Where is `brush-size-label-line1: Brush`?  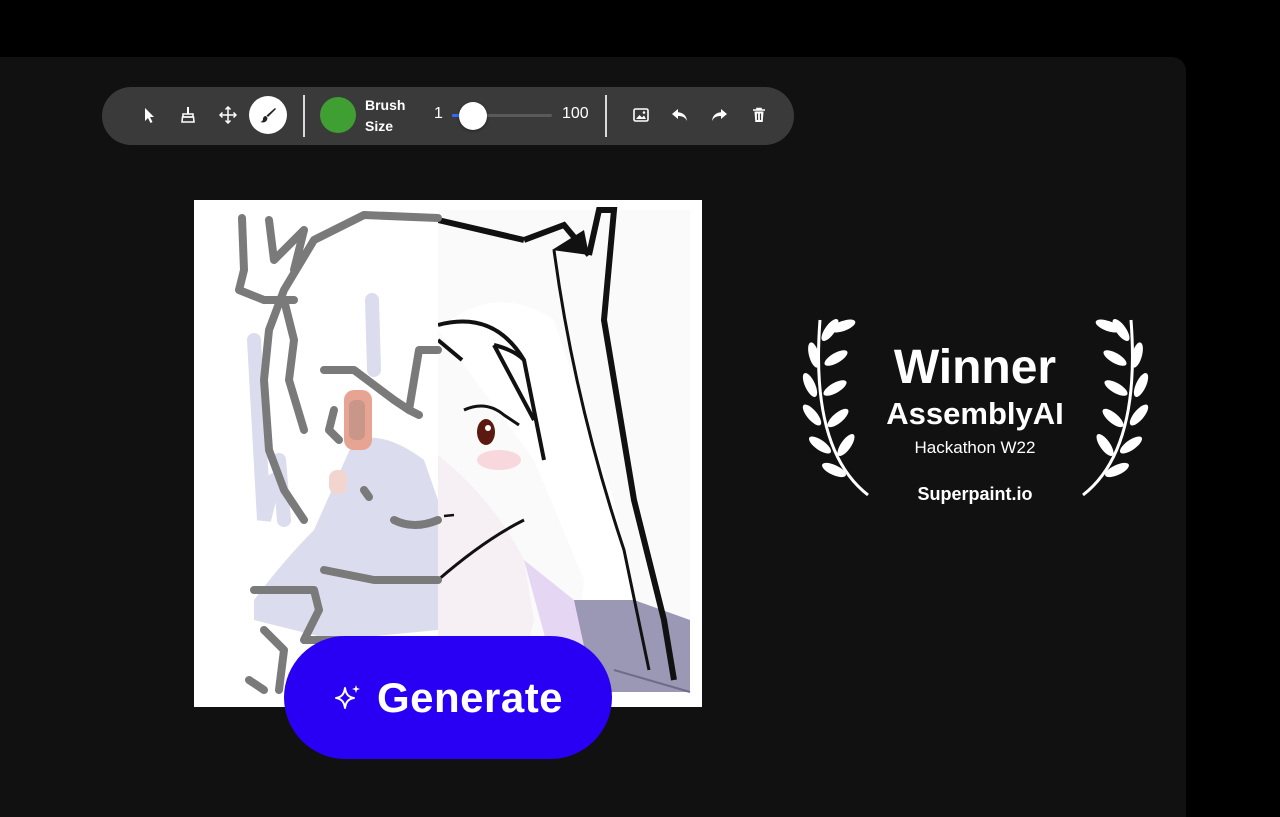
brush-size-label-line1: Brush is located at coordinates (385, 105).